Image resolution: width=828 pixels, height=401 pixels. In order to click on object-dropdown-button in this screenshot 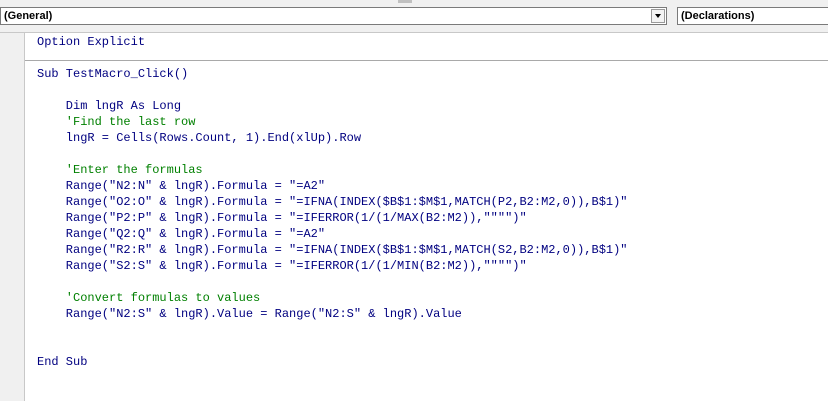, I will do `click(658, 16)`.